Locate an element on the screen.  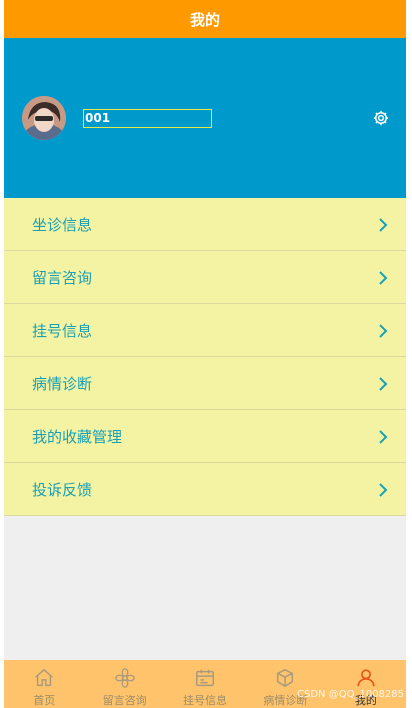
avatar is located at coordinates (44, 118).